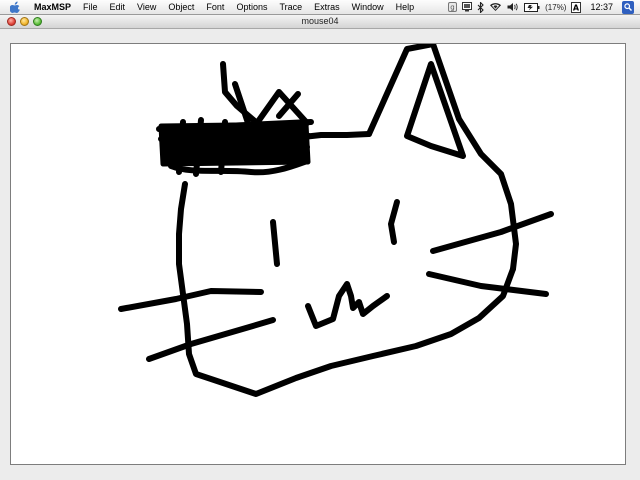  Describe the element at coordinates (146, 7) in the screenshot. I see `menu-view: View` at that location.